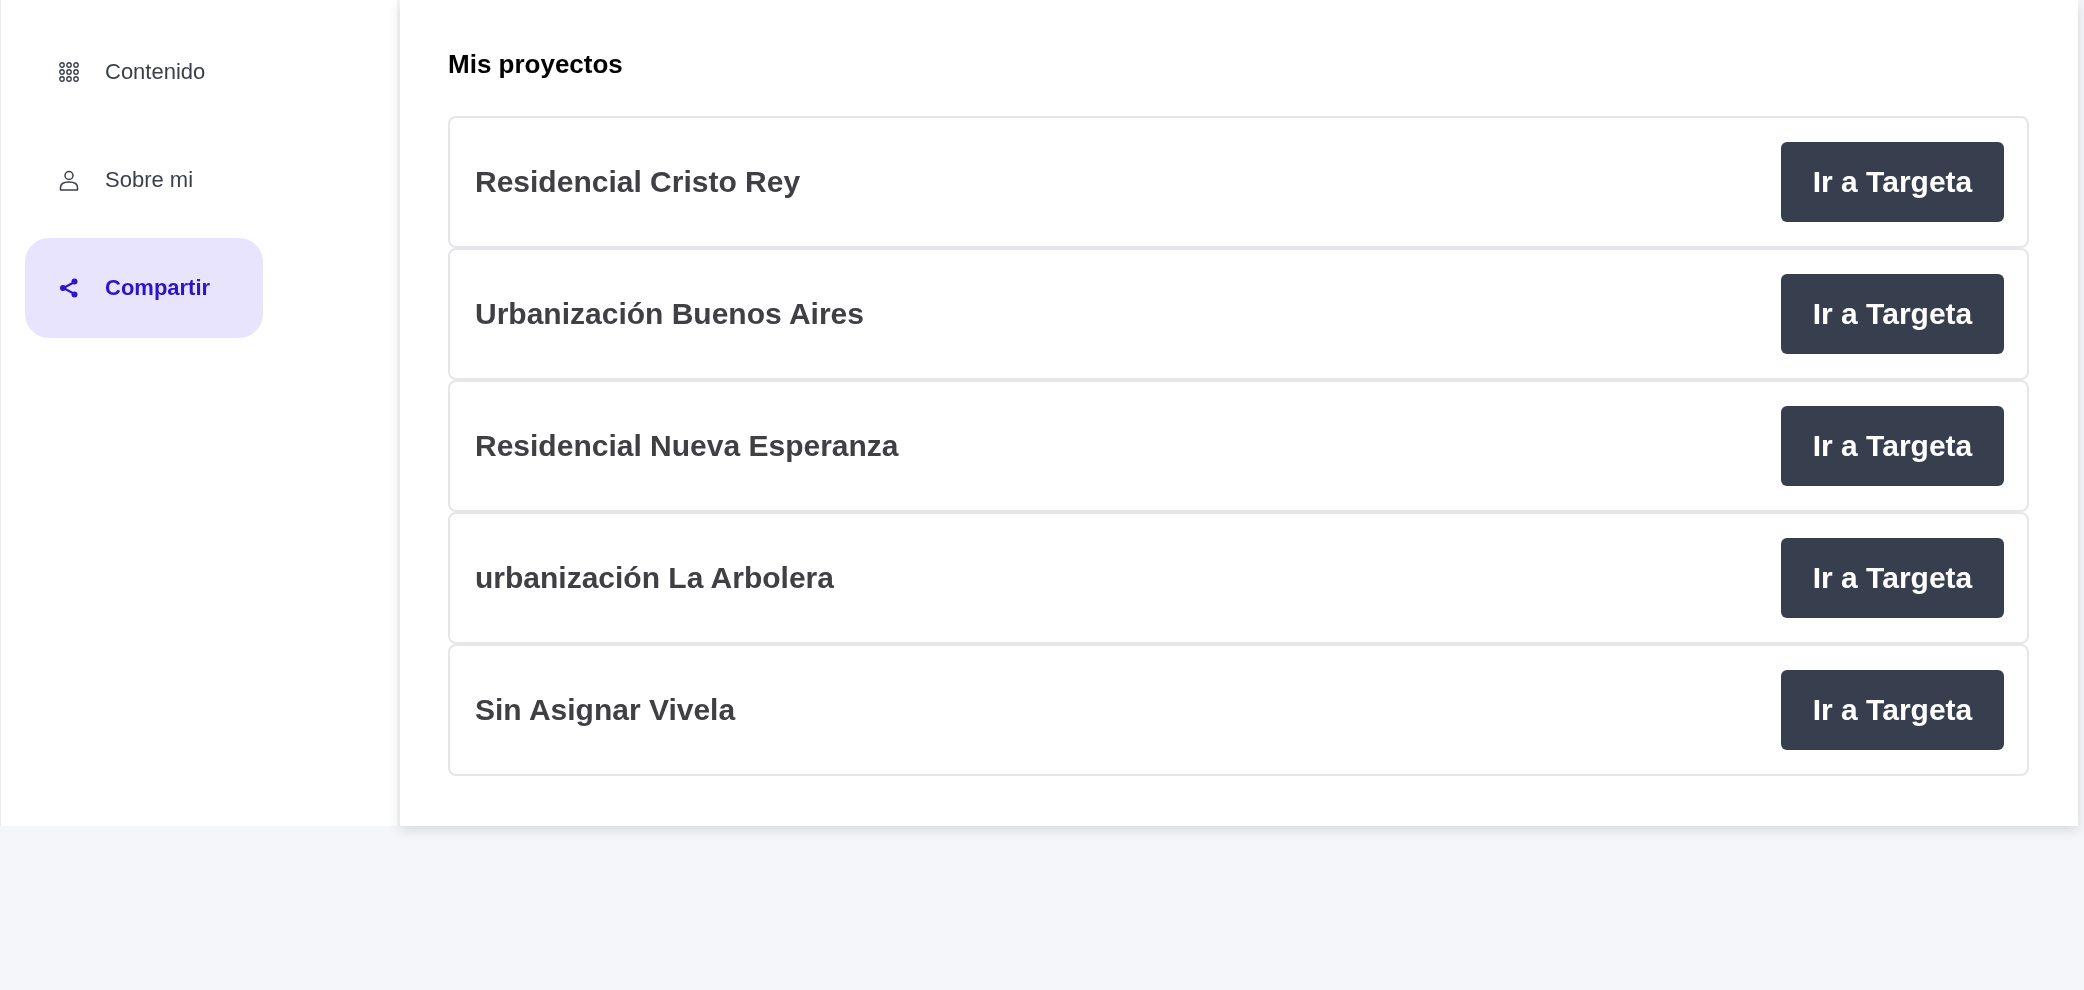 The height and width of the screenshot is (990, 2084). What do you see at coordinates (638, 182) in the screenshot?
I see `project-name: Residencial Cristo Rey` at bounding box center [638, 182].